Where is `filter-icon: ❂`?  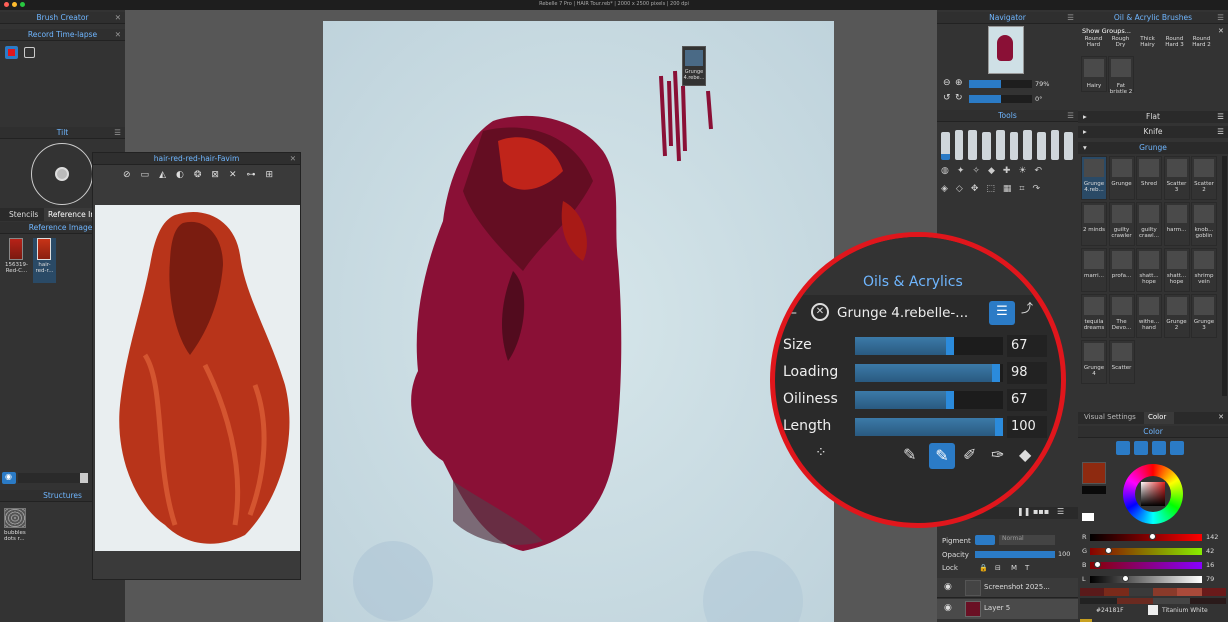 filter-icon: ❂ is located at coordinates (198, 178).